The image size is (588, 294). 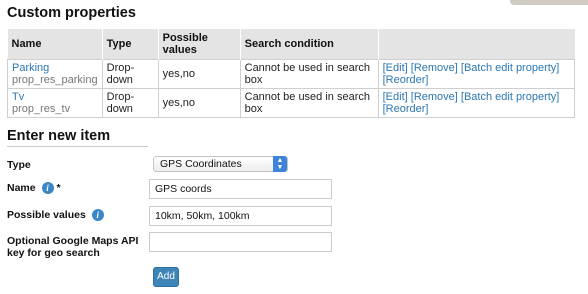 I want to click on type-label: Type, so click(x=19, y=165).